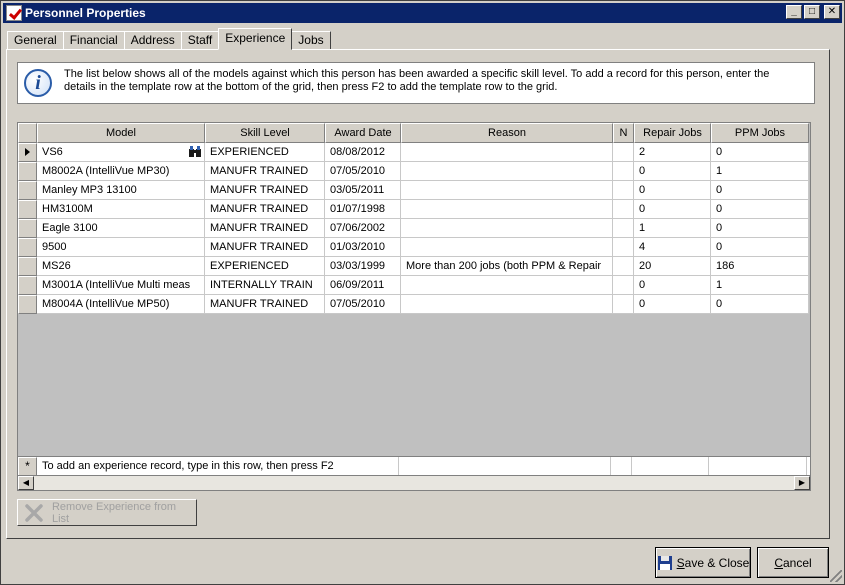  I want to click on maximize-button: □, so click(812, 12).